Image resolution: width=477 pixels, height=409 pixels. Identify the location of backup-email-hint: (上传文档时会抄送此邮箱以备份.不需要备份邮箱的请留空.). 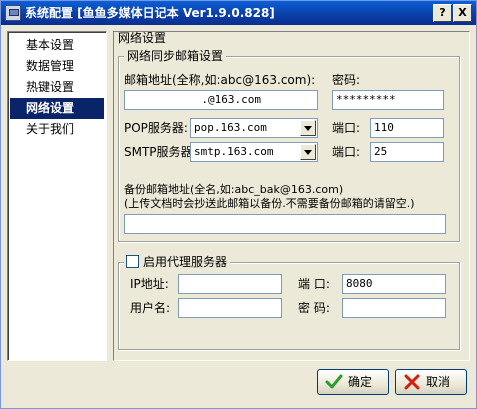
(269, 203).